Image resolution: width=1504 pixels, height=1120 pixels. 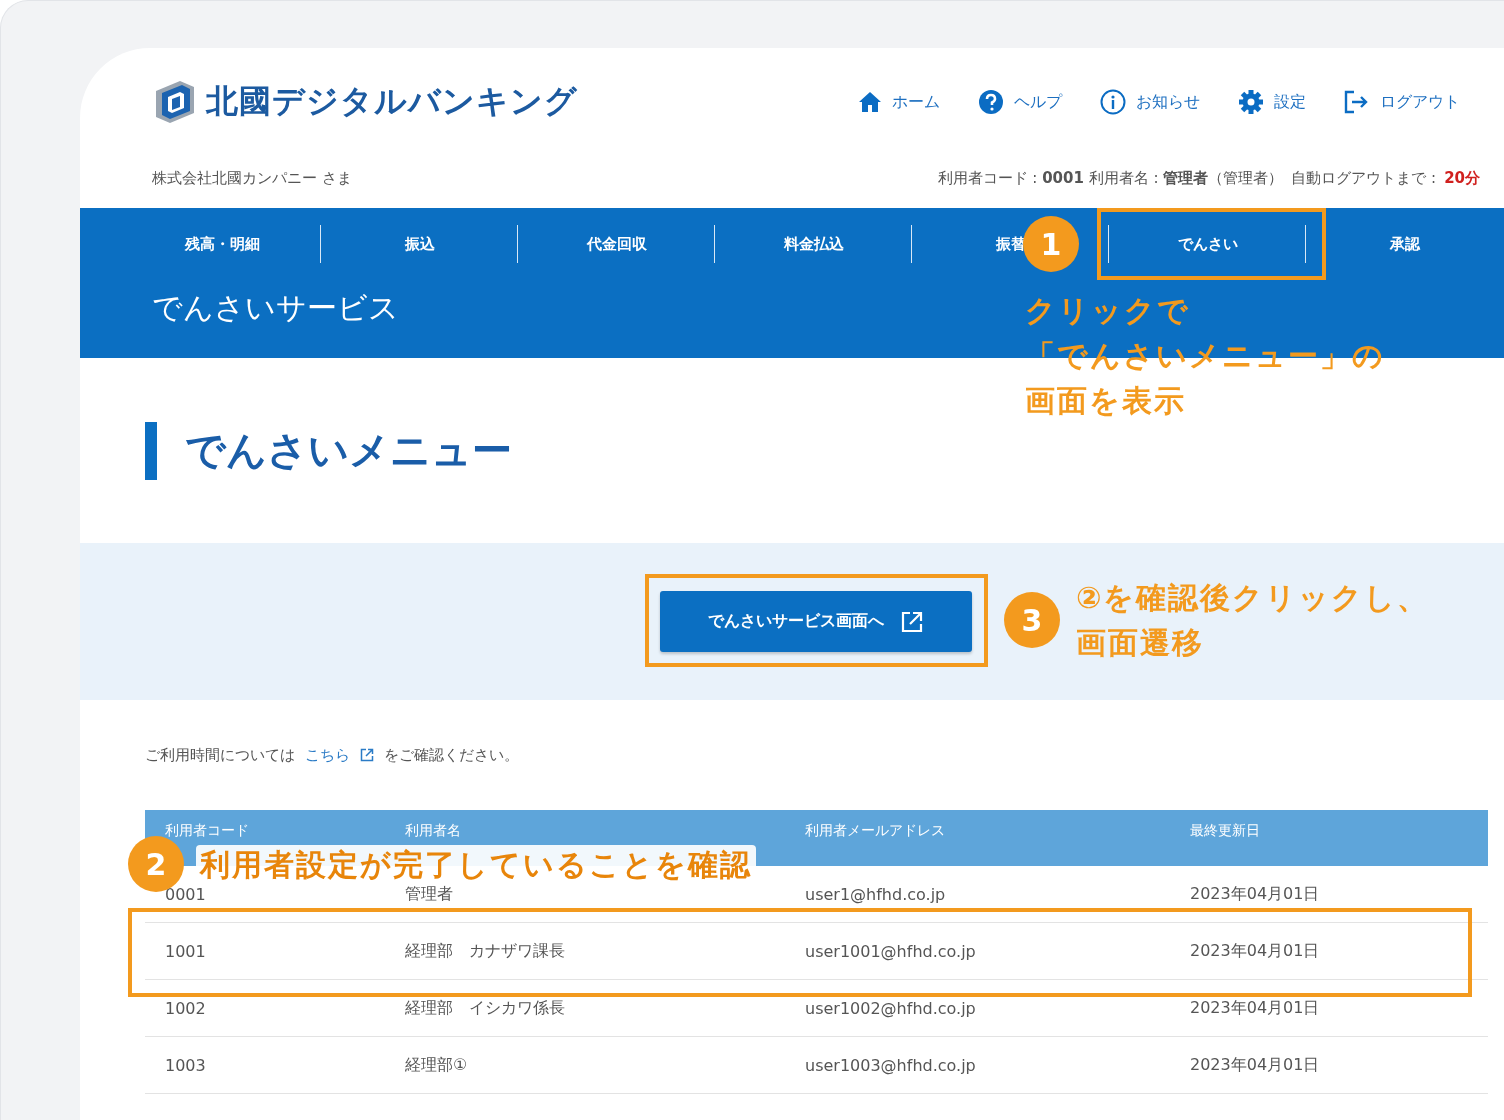 What do you see at coordinates (1150, 102) in the screenshot?
I see `nav-link: お知らせ` at bounding box center [1150, 102].